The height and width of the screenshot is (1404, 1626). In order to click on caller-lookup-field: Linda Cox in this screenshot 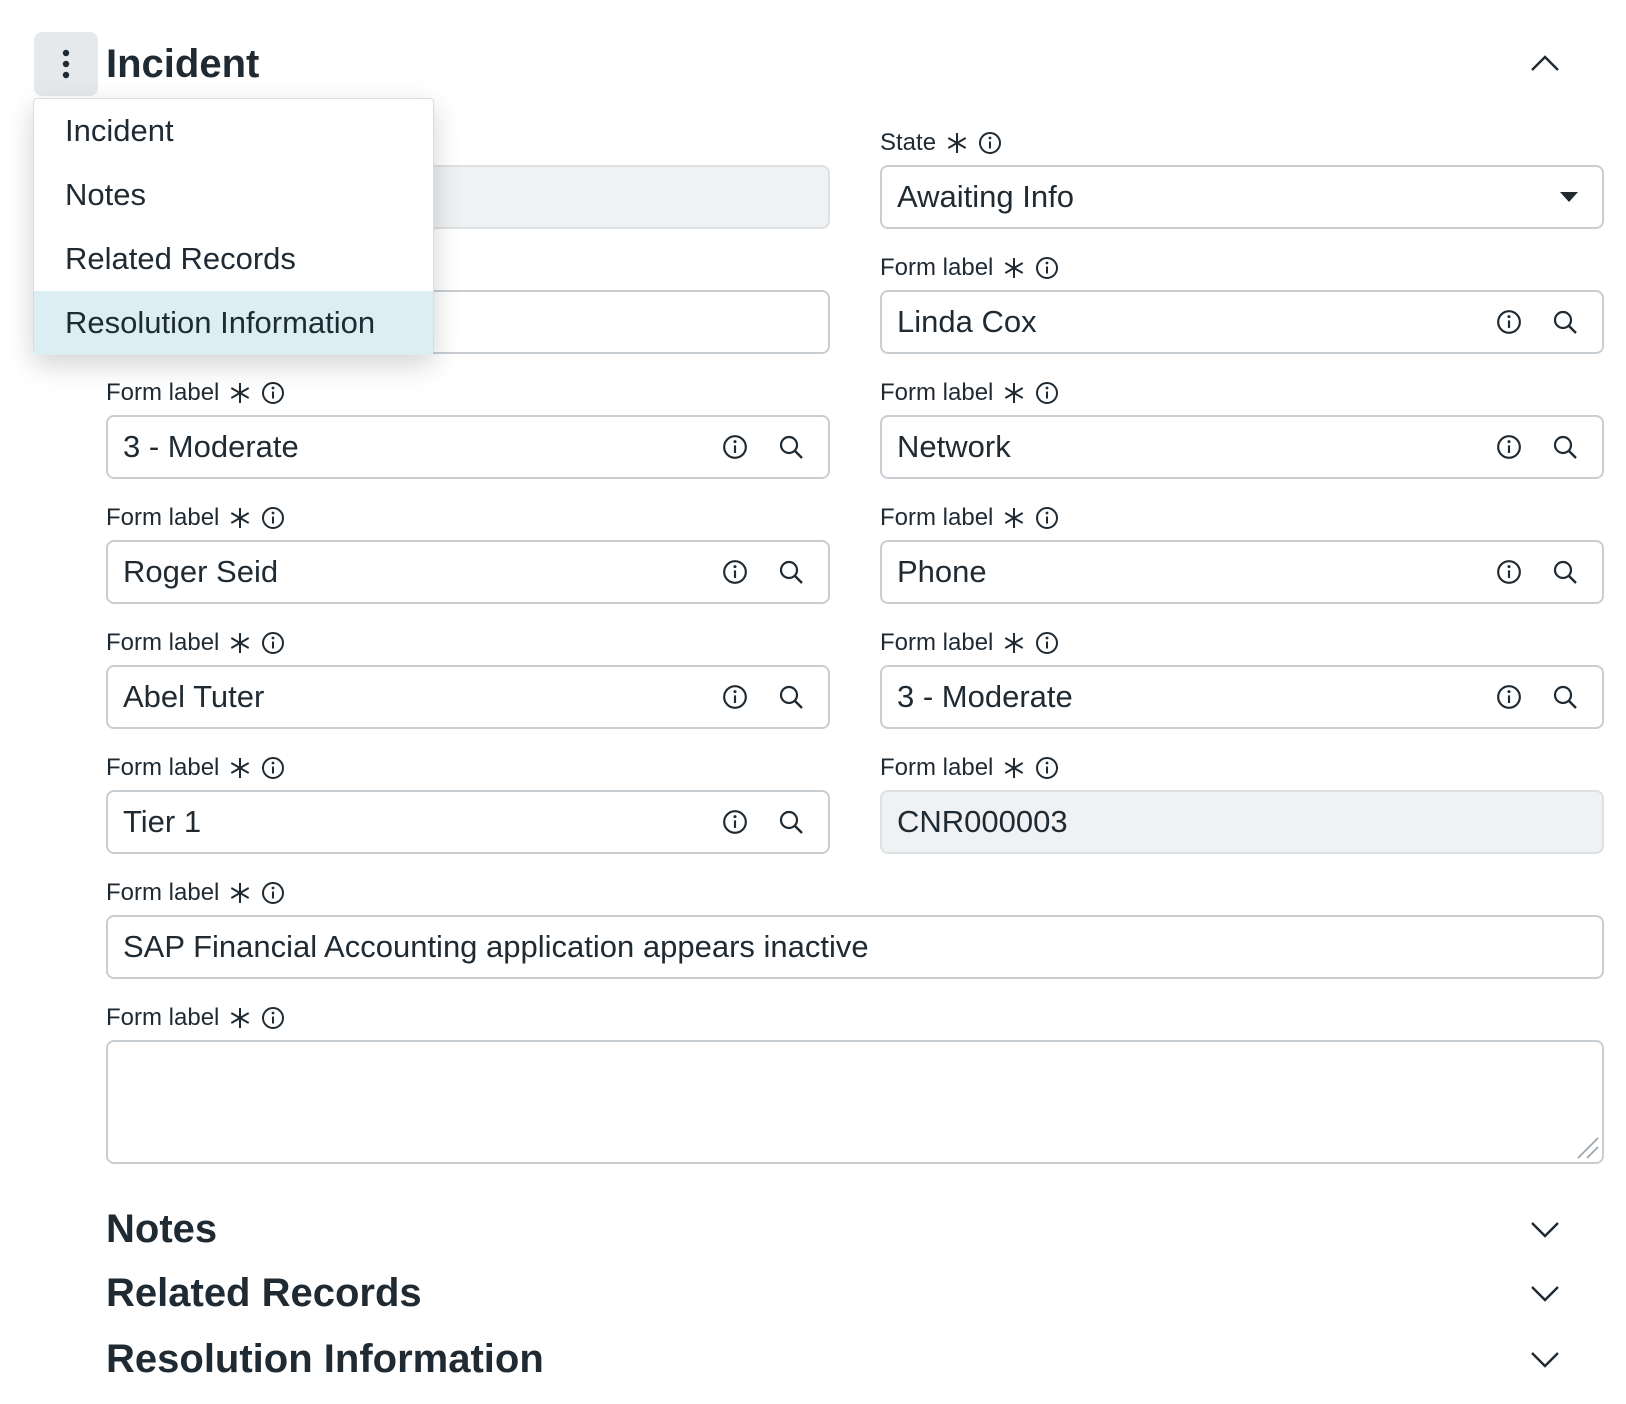, I will do `click(1242, 322)`.